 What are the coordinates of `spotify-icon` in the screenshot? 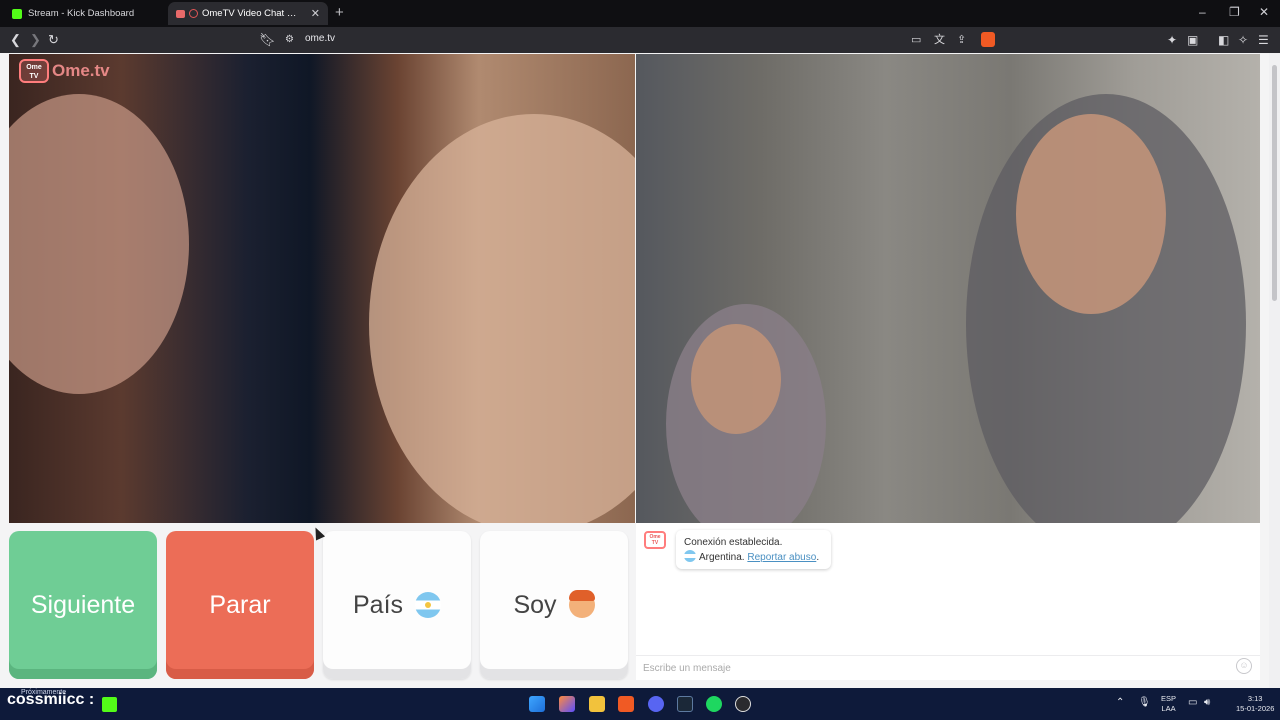 It's located at (714, 704).